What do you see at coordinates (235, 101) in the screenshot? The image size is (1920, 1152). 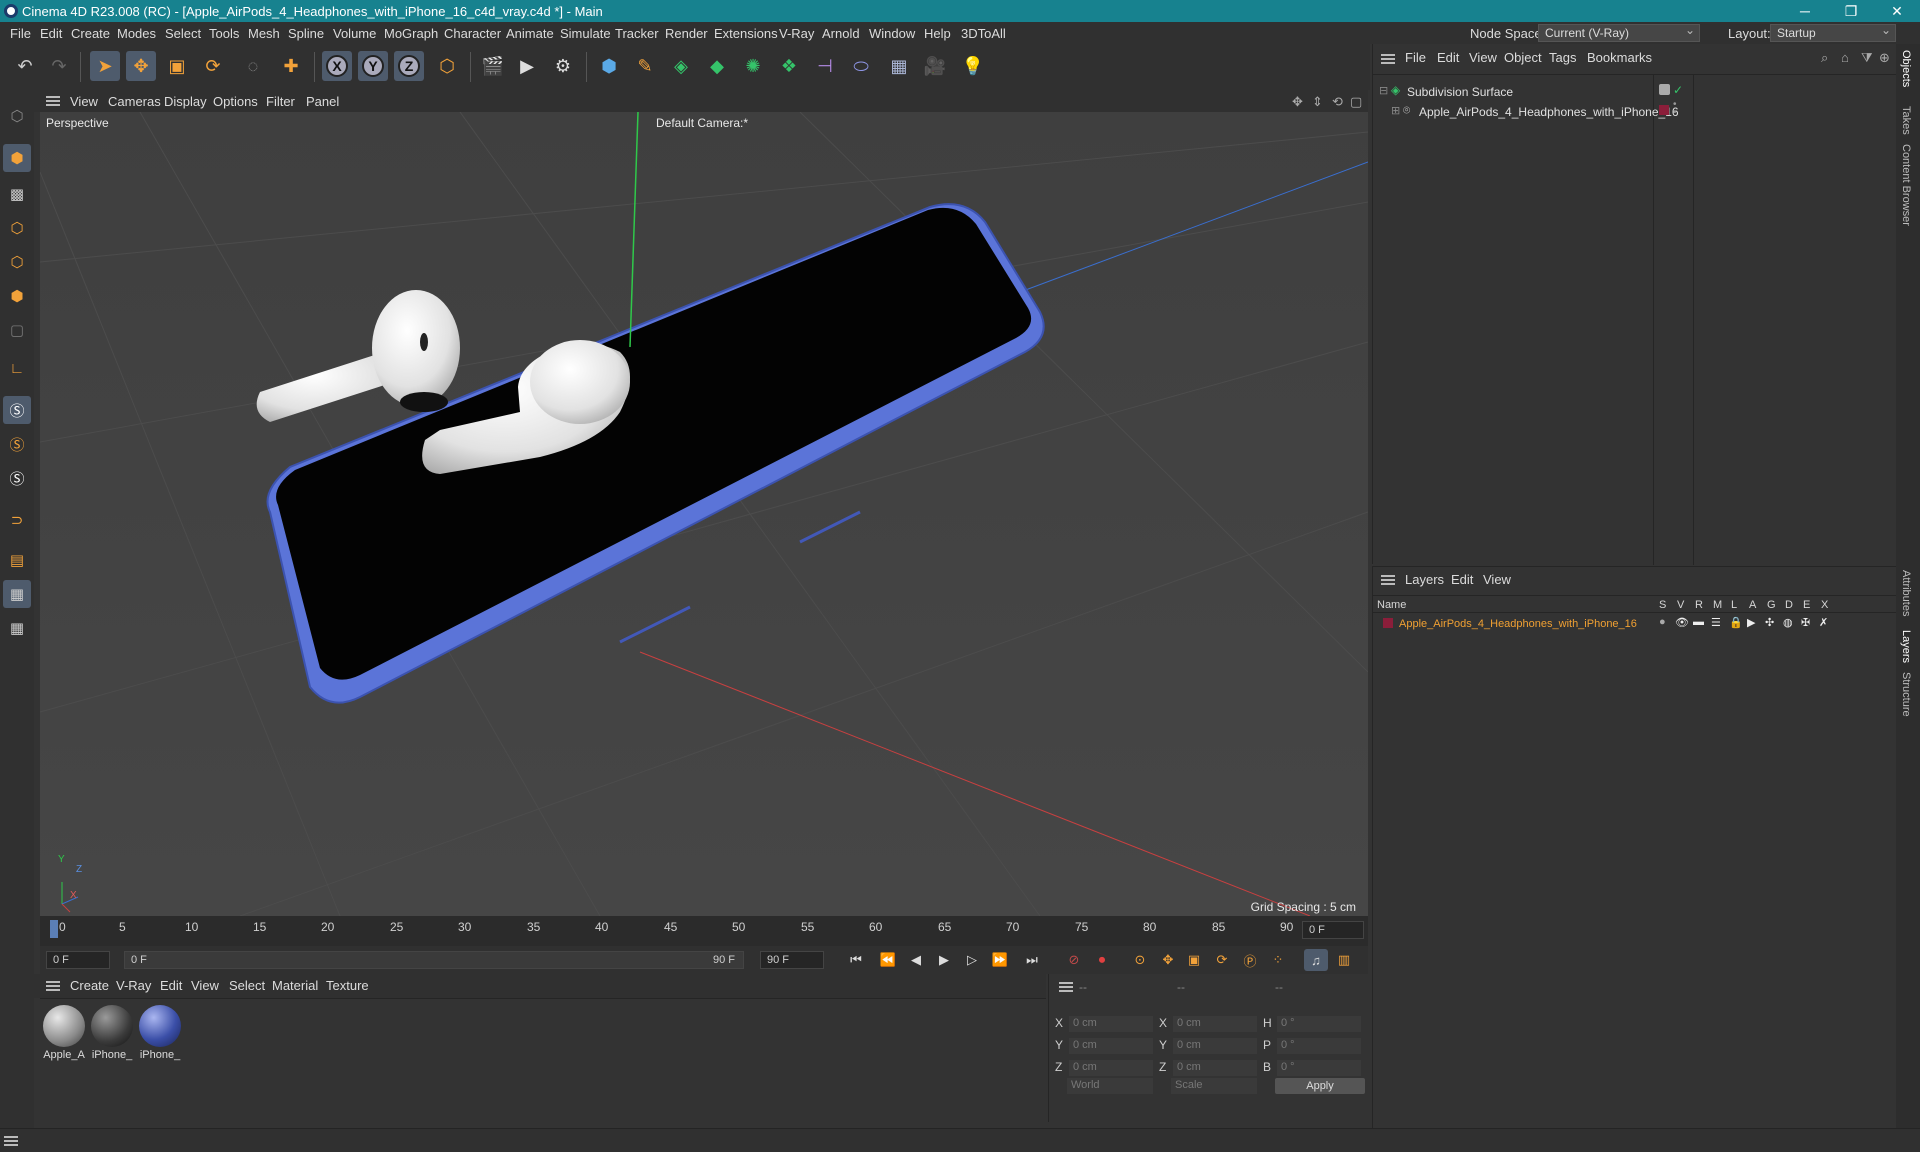 I see `vp-menu-options: Options` at bounding box center [235, 101].